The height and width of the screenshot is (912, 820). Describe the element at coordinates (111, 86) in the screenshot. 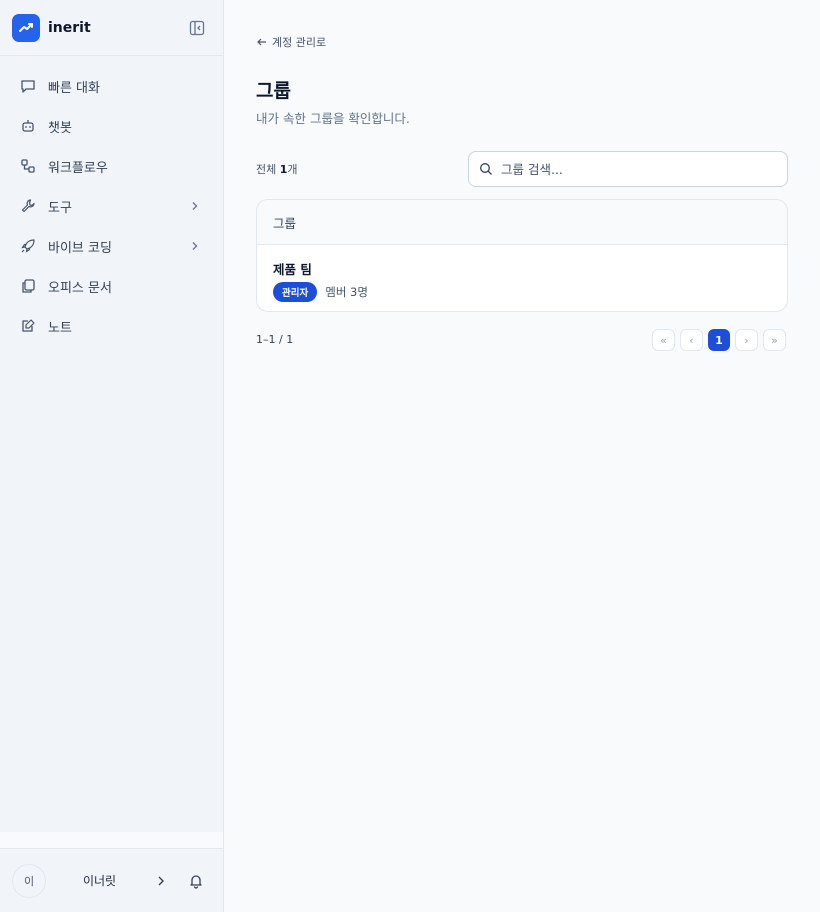

I see `sidebar-item-quick-chat: 빠른 대화` at that location.